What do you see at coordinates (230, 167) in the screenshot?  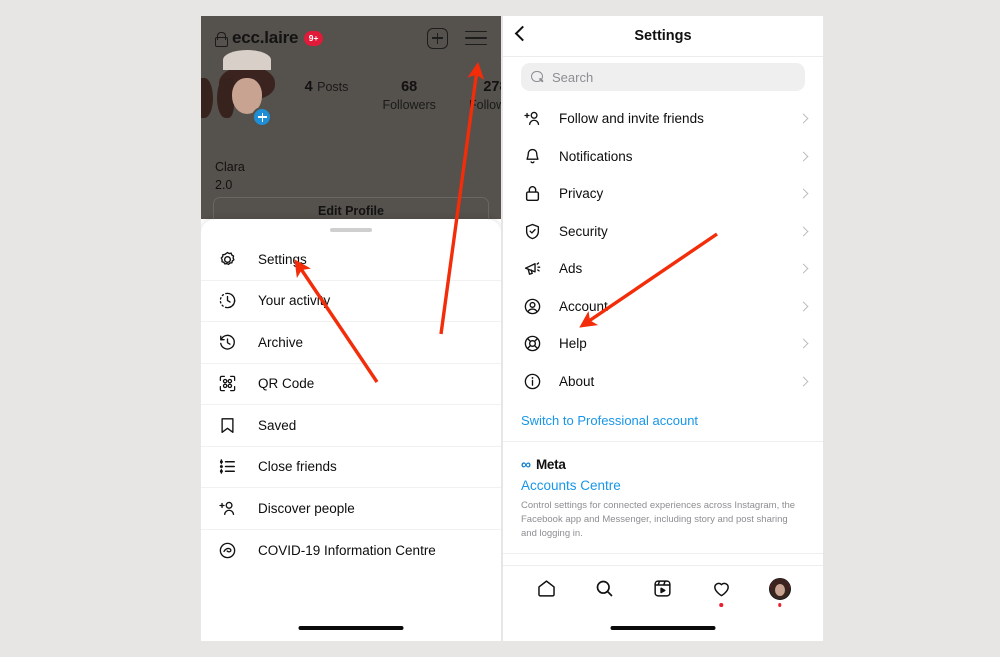 I see `bio-name: Clara` at bounding box center [230, 167].